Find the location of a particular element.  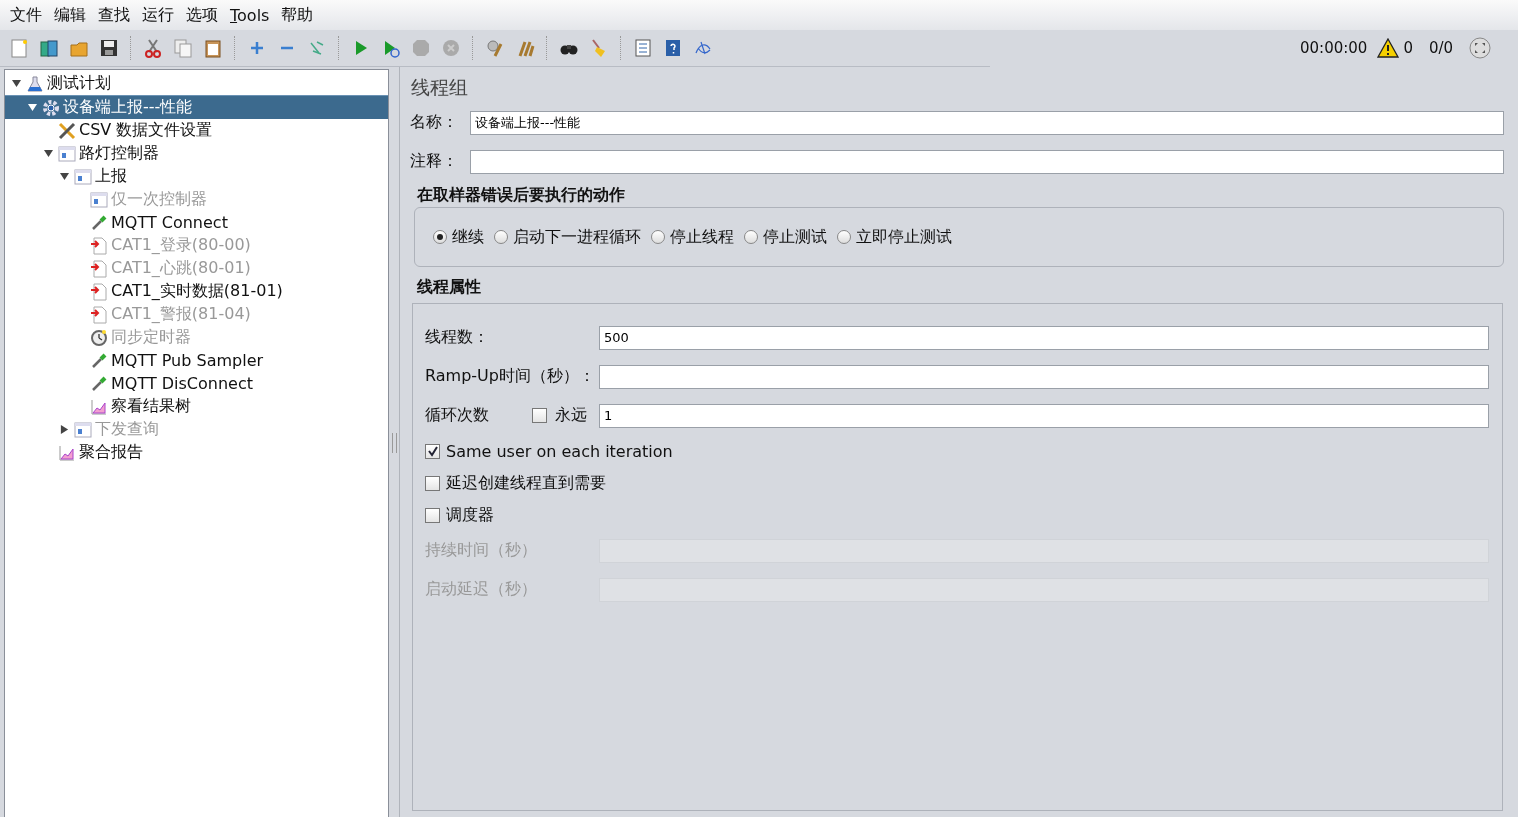

input-field is located at coordinates (1044, 376).